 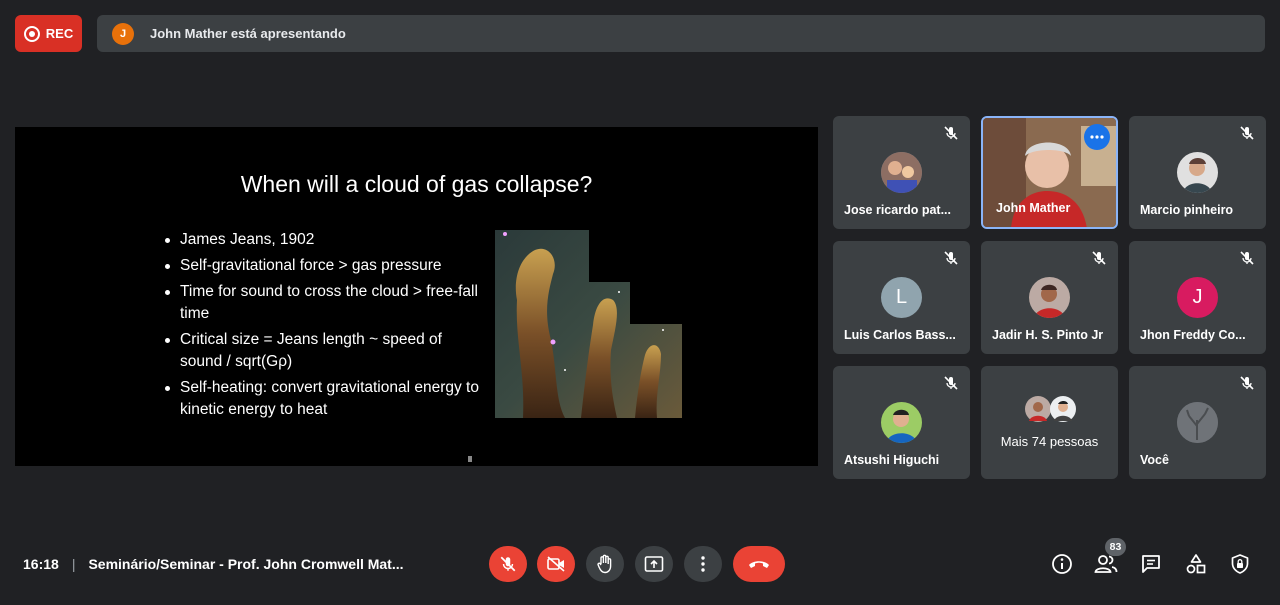 I want to click on present-now-button, so click(x=654, y=564).